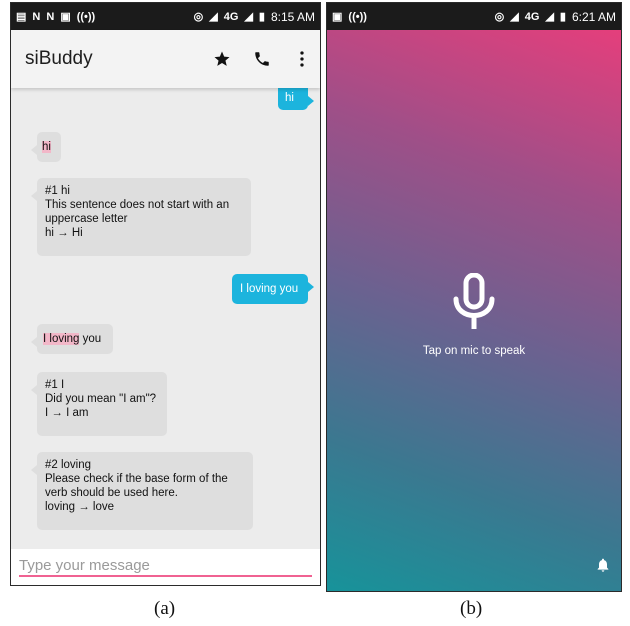  I want to click on app-notification-icon: ▤, so click(21, 17).